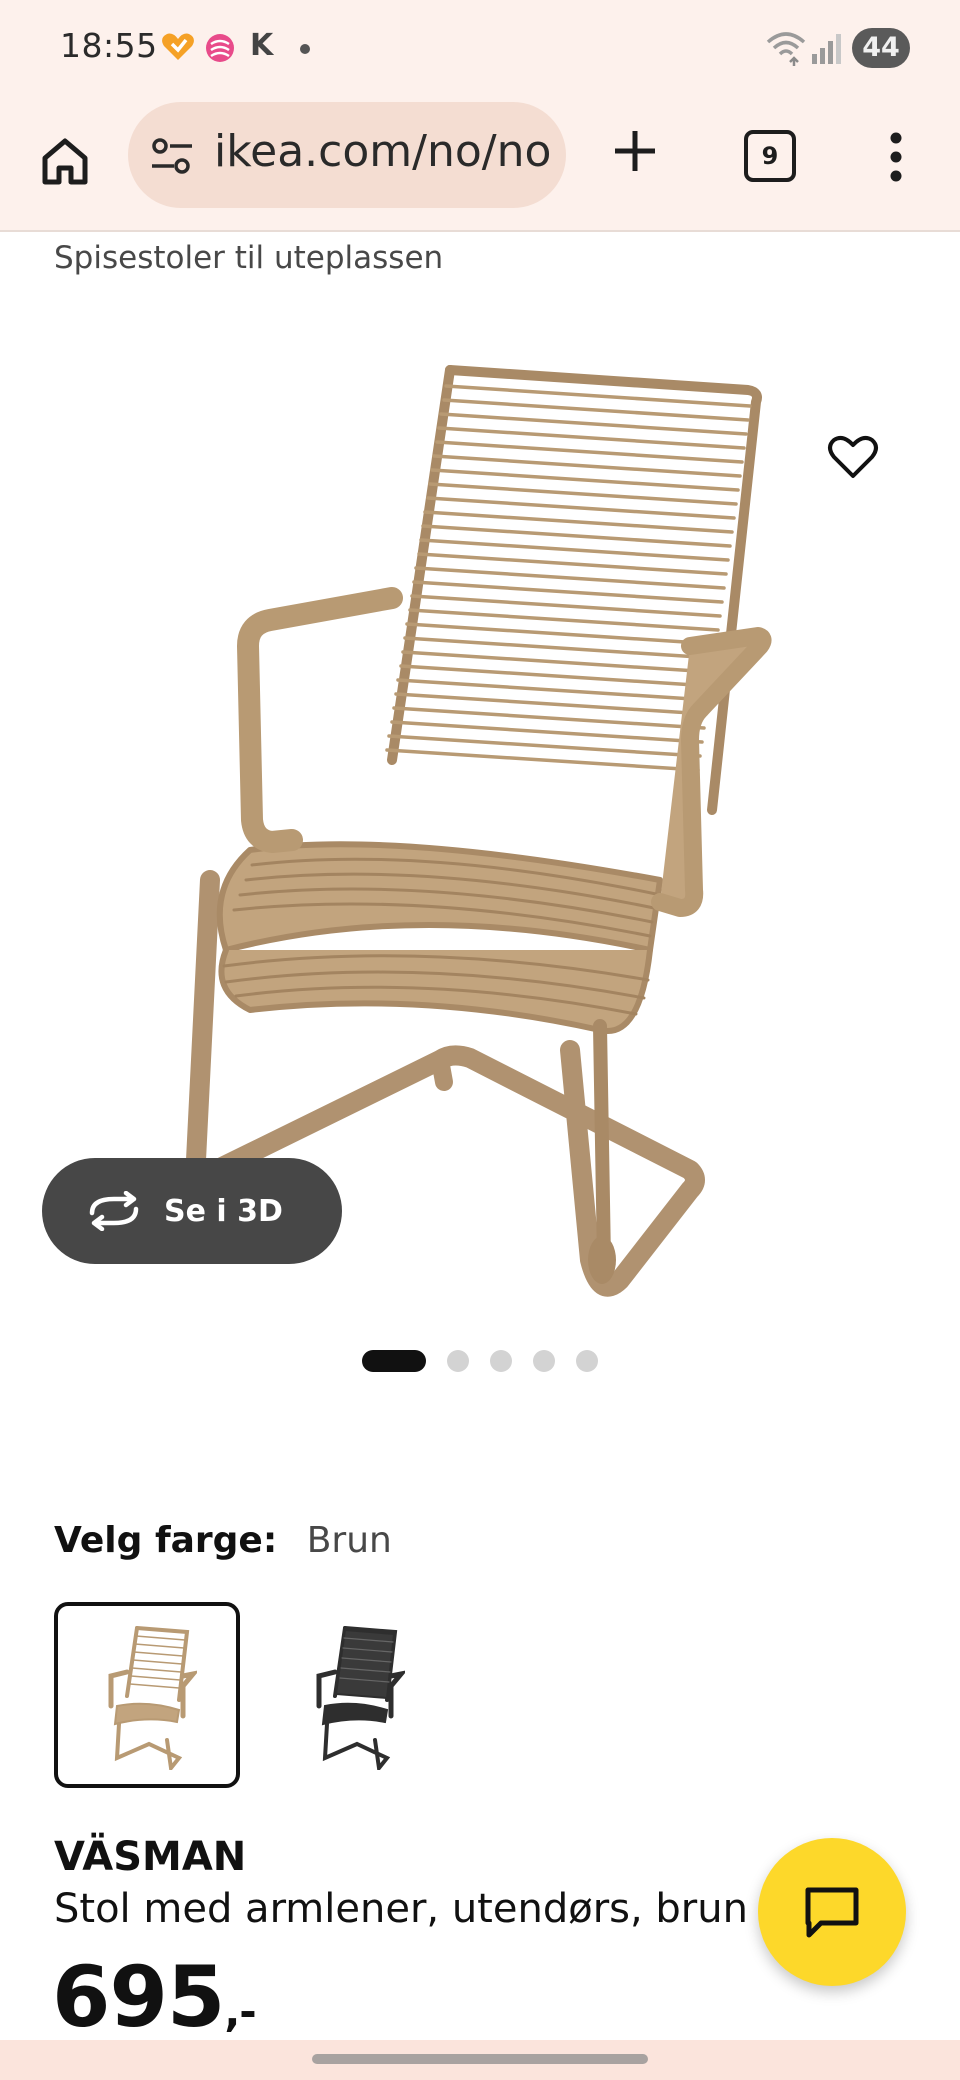  I want to click on home-icon, so click(65, 161).